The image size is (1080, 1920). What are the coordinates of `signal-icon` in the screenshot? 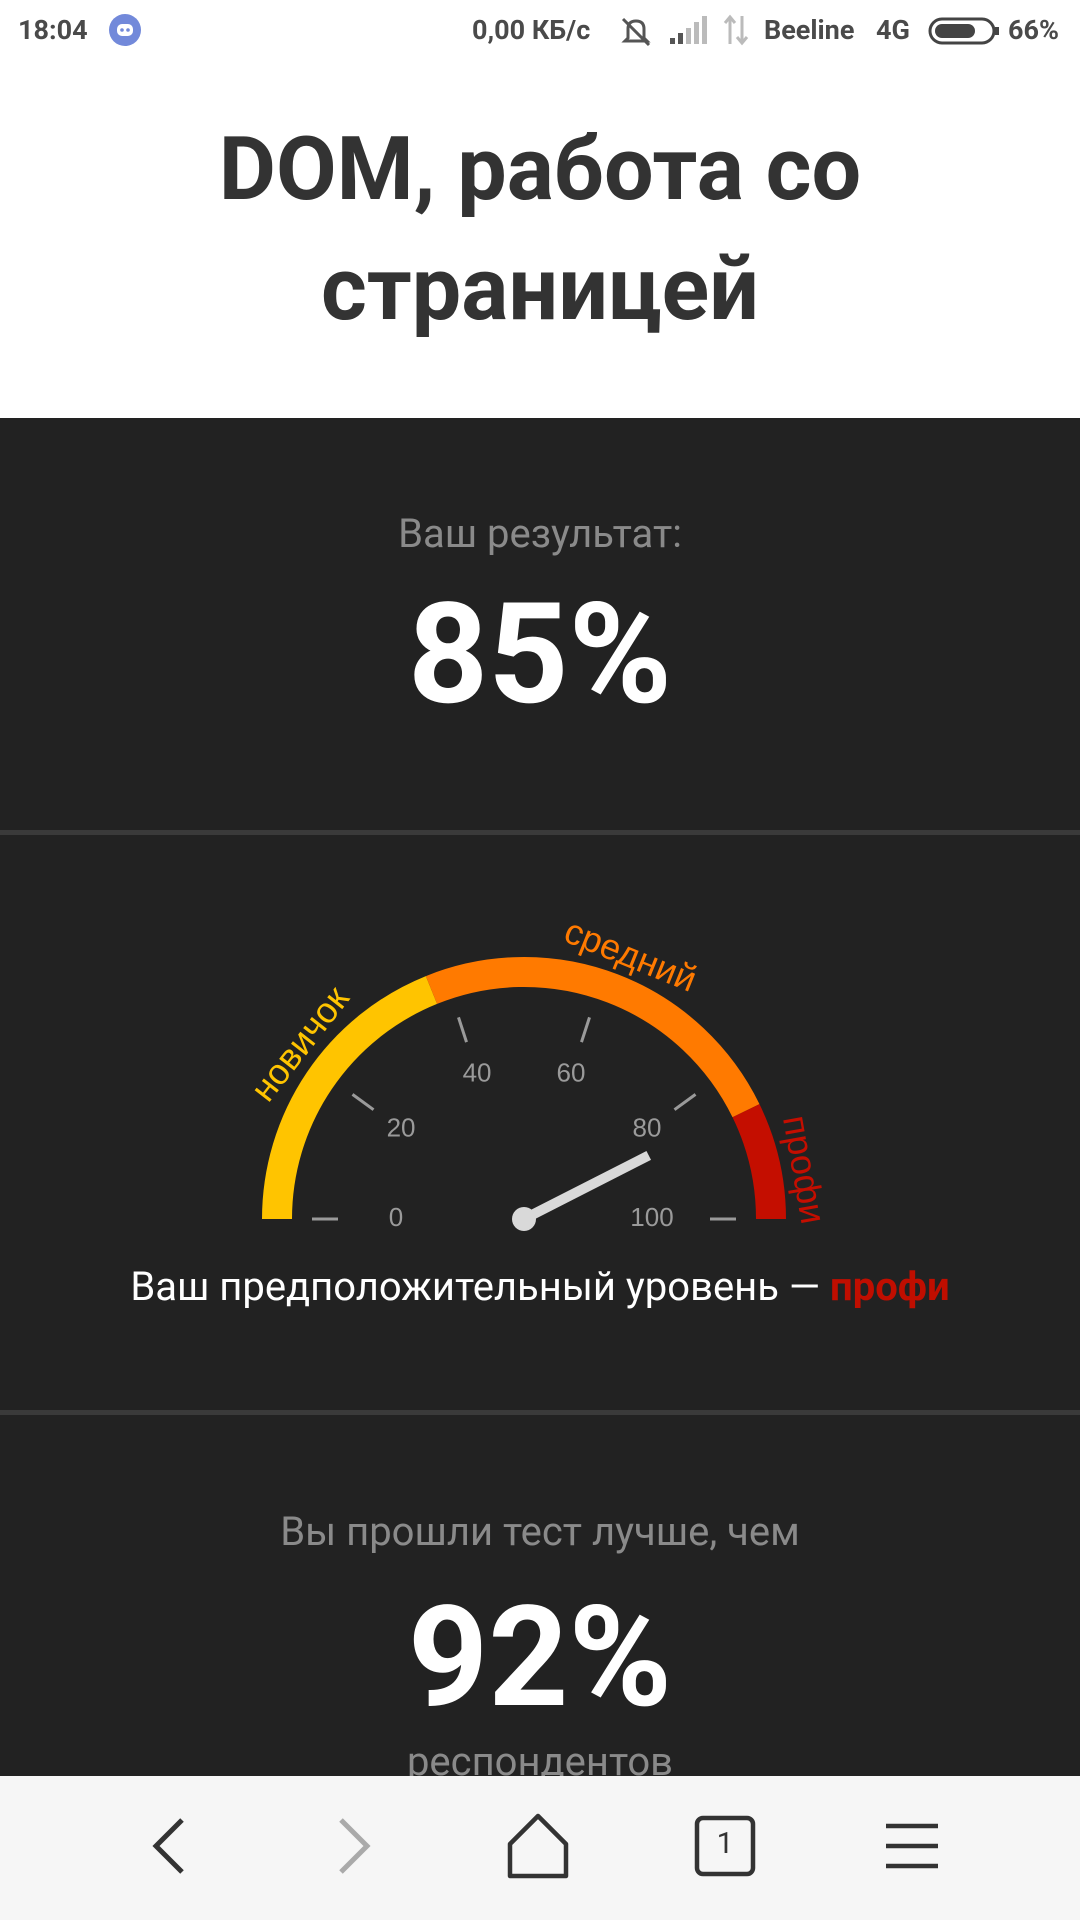 It's located at (688, 33).